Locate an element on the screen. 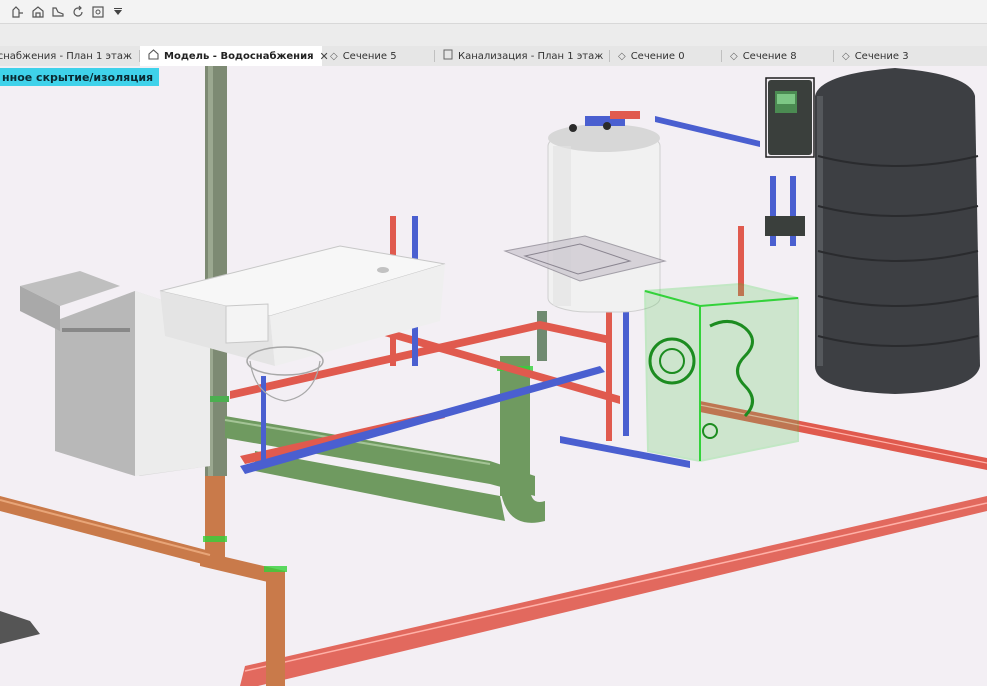  building-icon is located at coordinates (38, 12).